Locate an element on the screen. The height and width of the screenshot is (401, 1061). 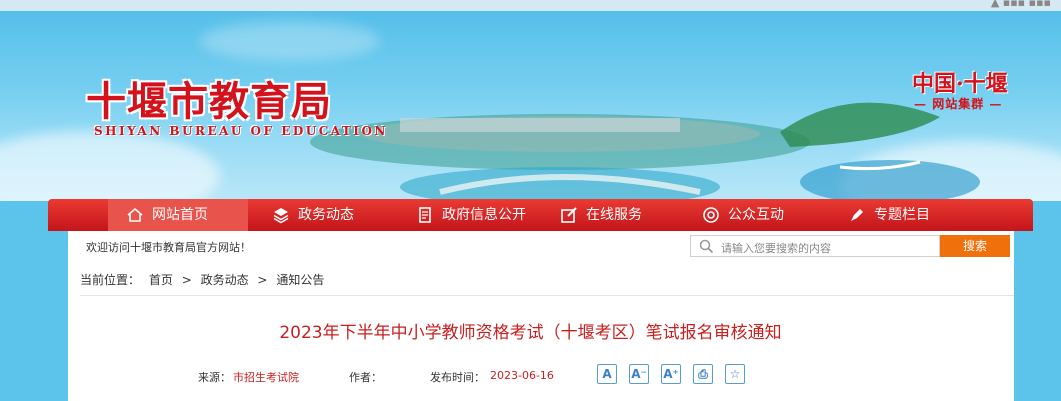
document-icon is located at coordinates (425, 215).